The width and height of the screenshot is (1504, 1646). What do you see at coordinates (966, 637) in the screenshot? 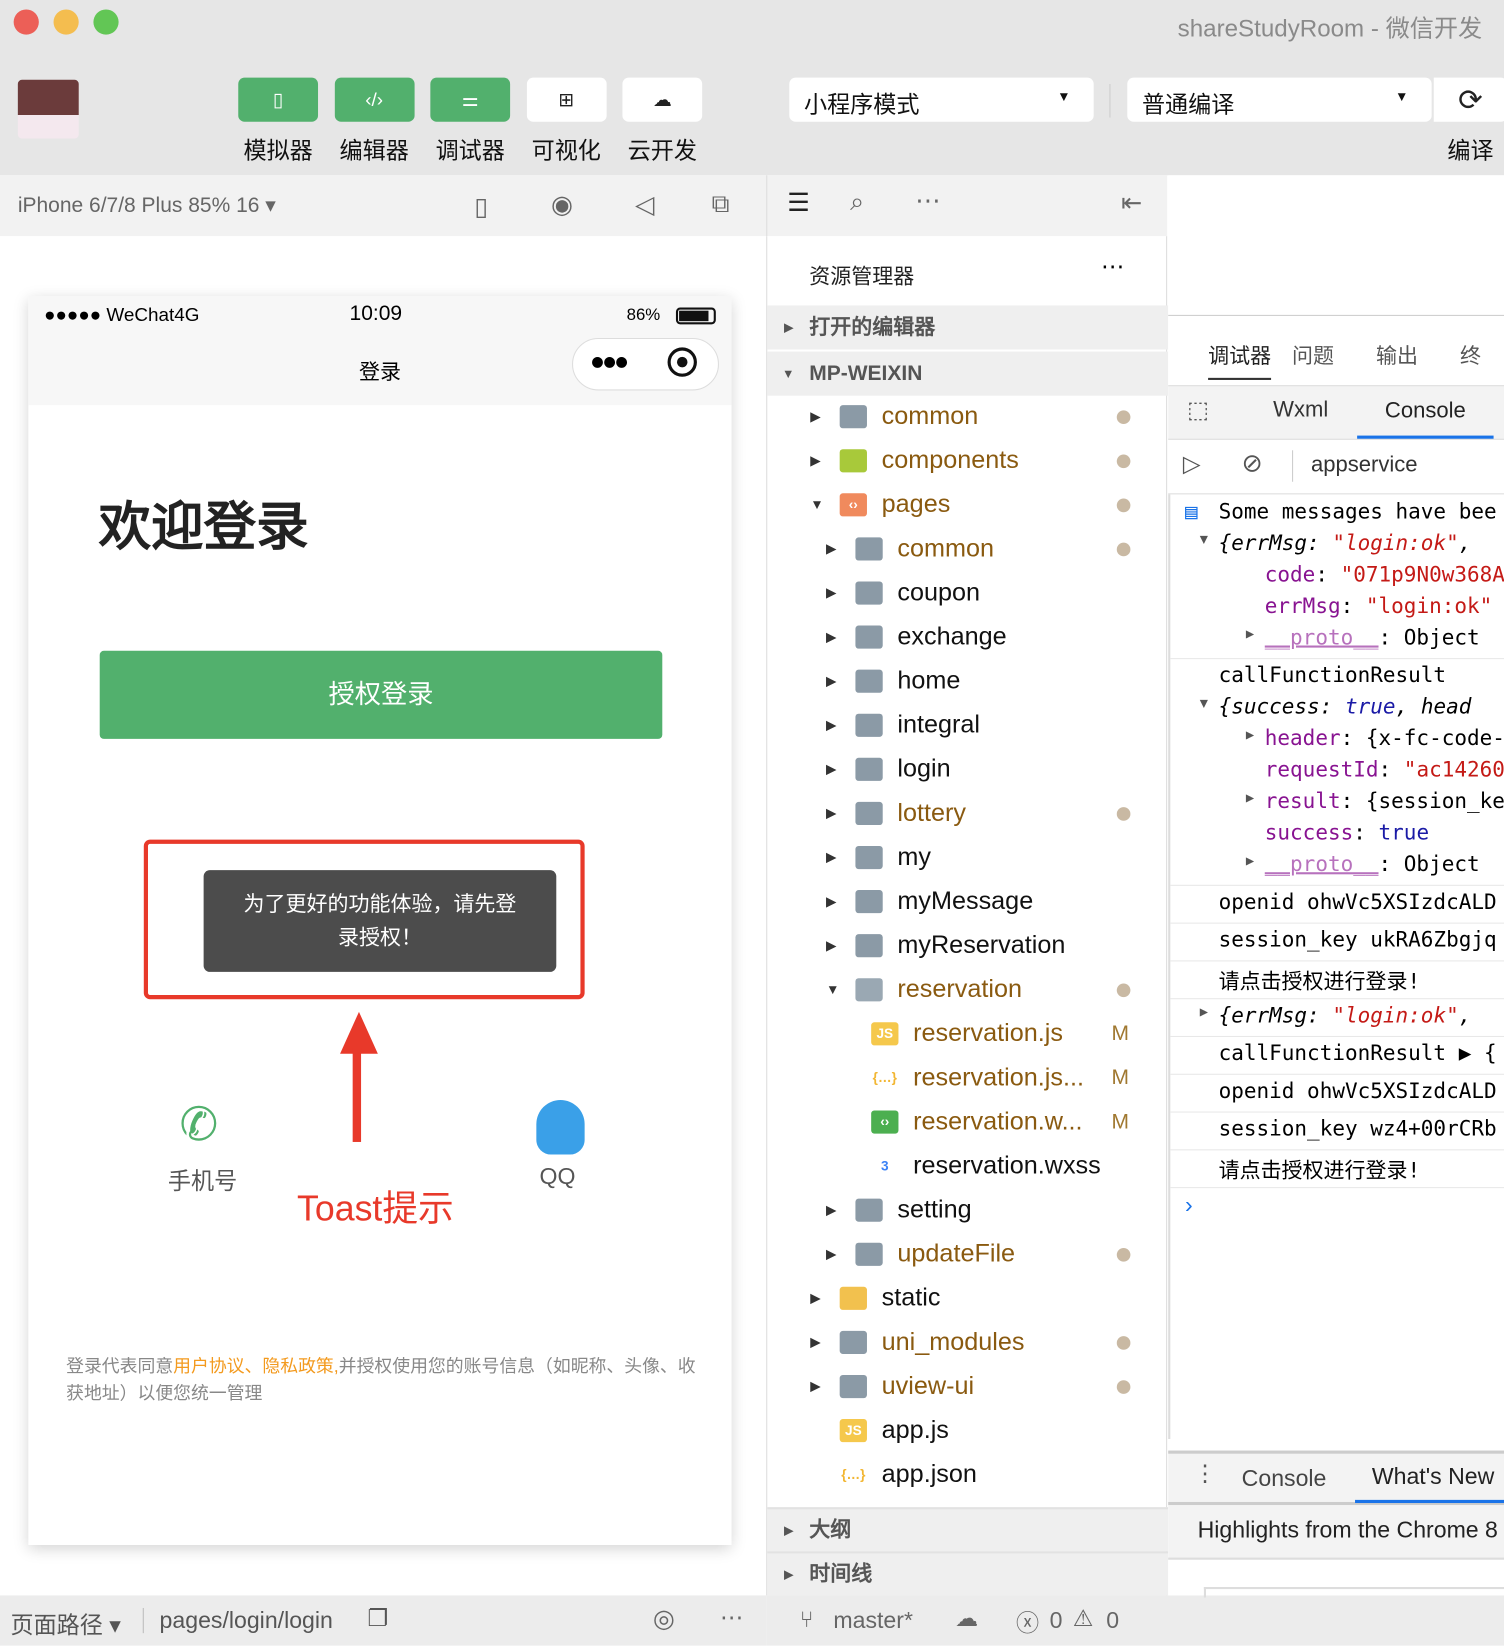
I see `tree-item: ▶ exchange` at bounding box center [966, 637].